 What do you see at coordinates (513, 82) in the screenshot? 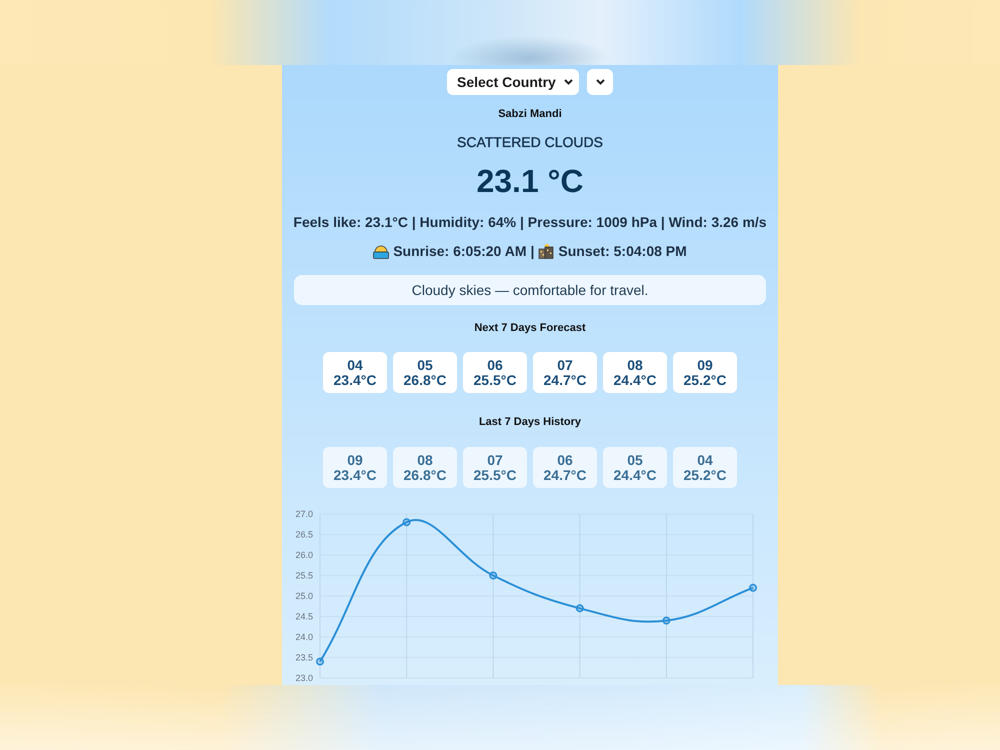
I see `country-select: Select Country` at bounding box center [513, 82].